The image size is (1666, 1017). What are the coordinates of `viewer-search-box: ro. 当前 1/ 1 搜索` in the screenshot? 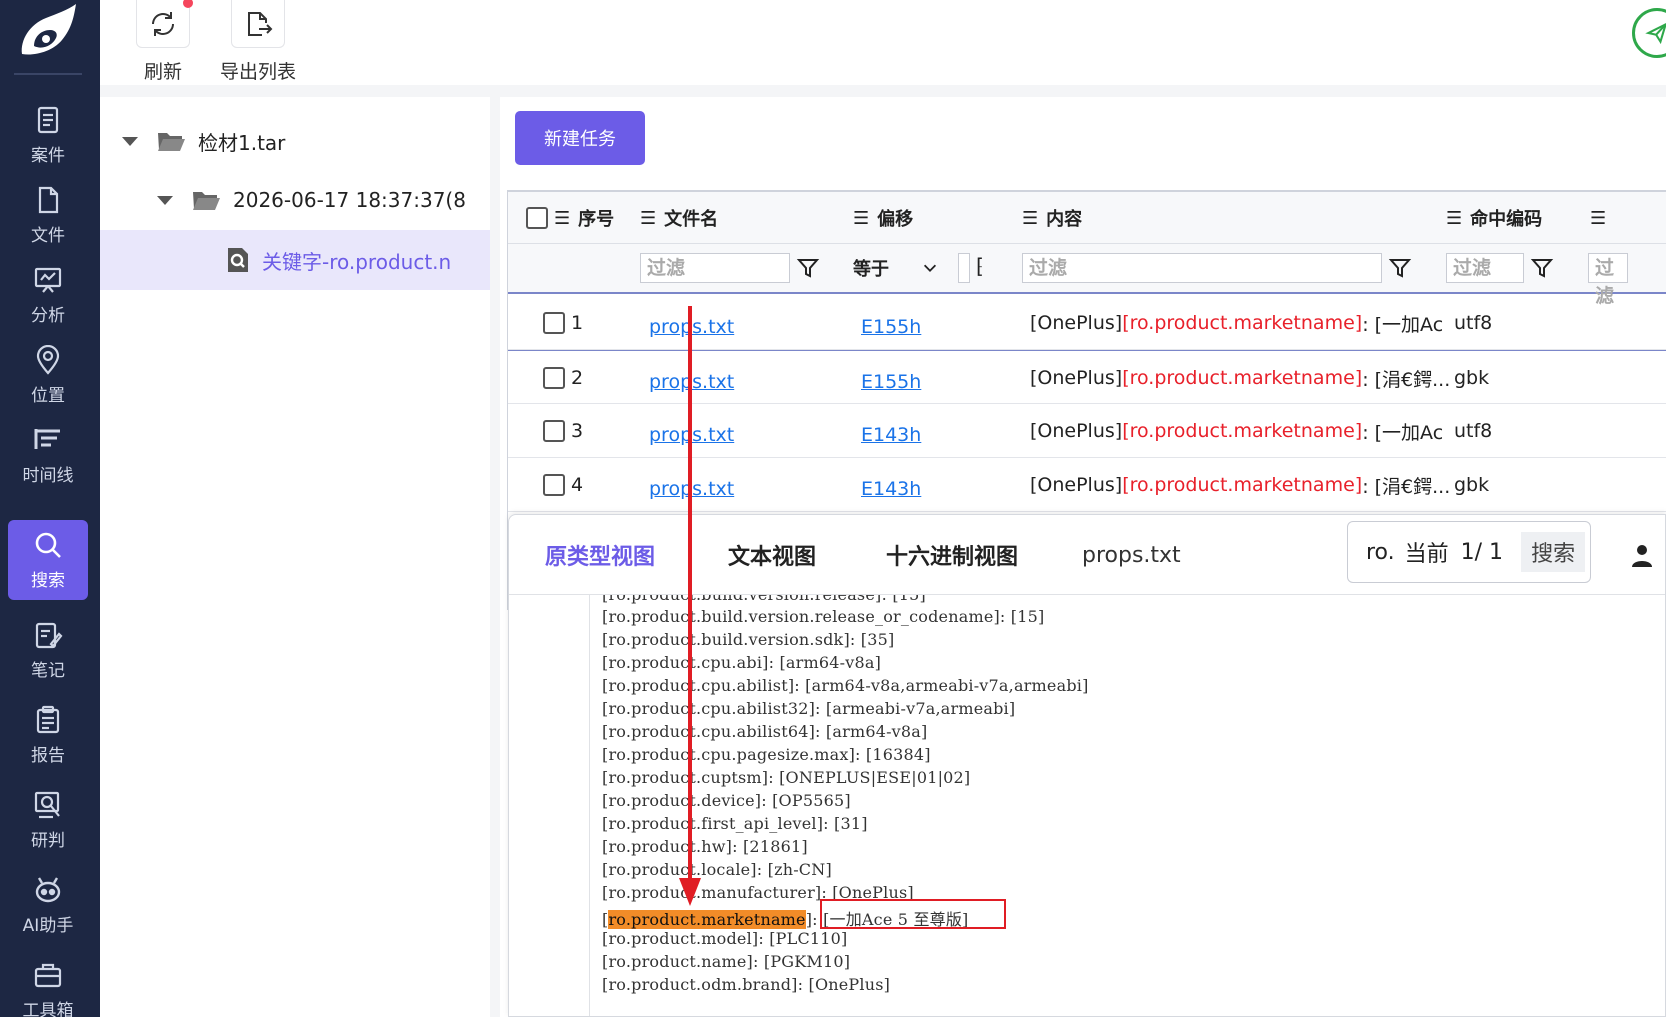 It's located at (1469, 552).